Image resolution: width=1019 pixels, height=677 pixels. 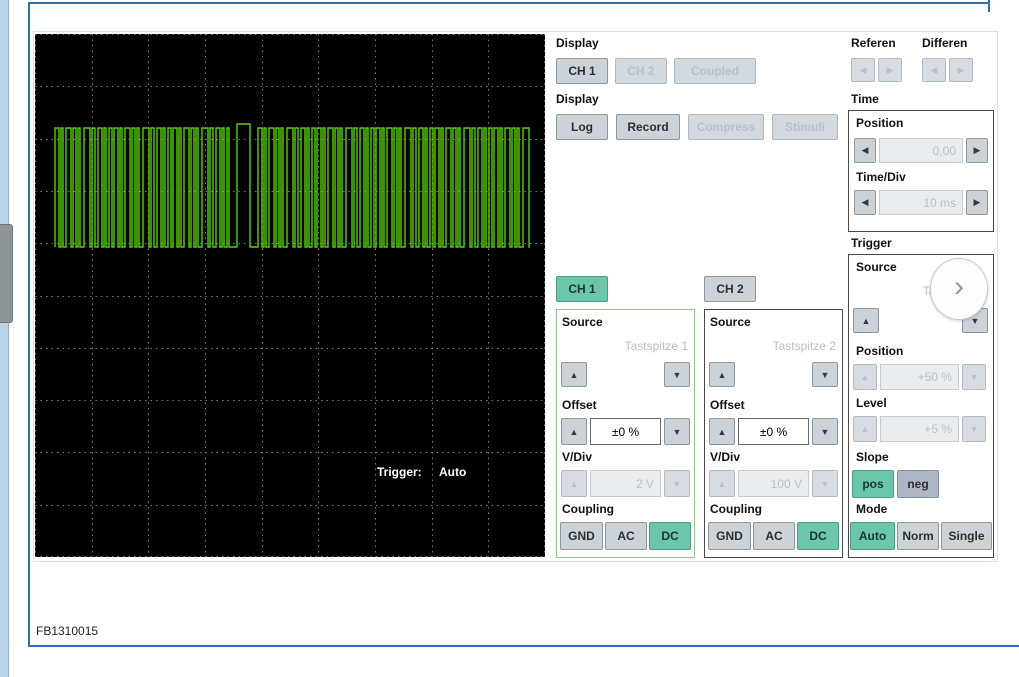 What do you see at coordinates (722, 483) in the screenshot?
I see `ch2-vdiv-up-button: ▲` at bounding box center [722, 483].